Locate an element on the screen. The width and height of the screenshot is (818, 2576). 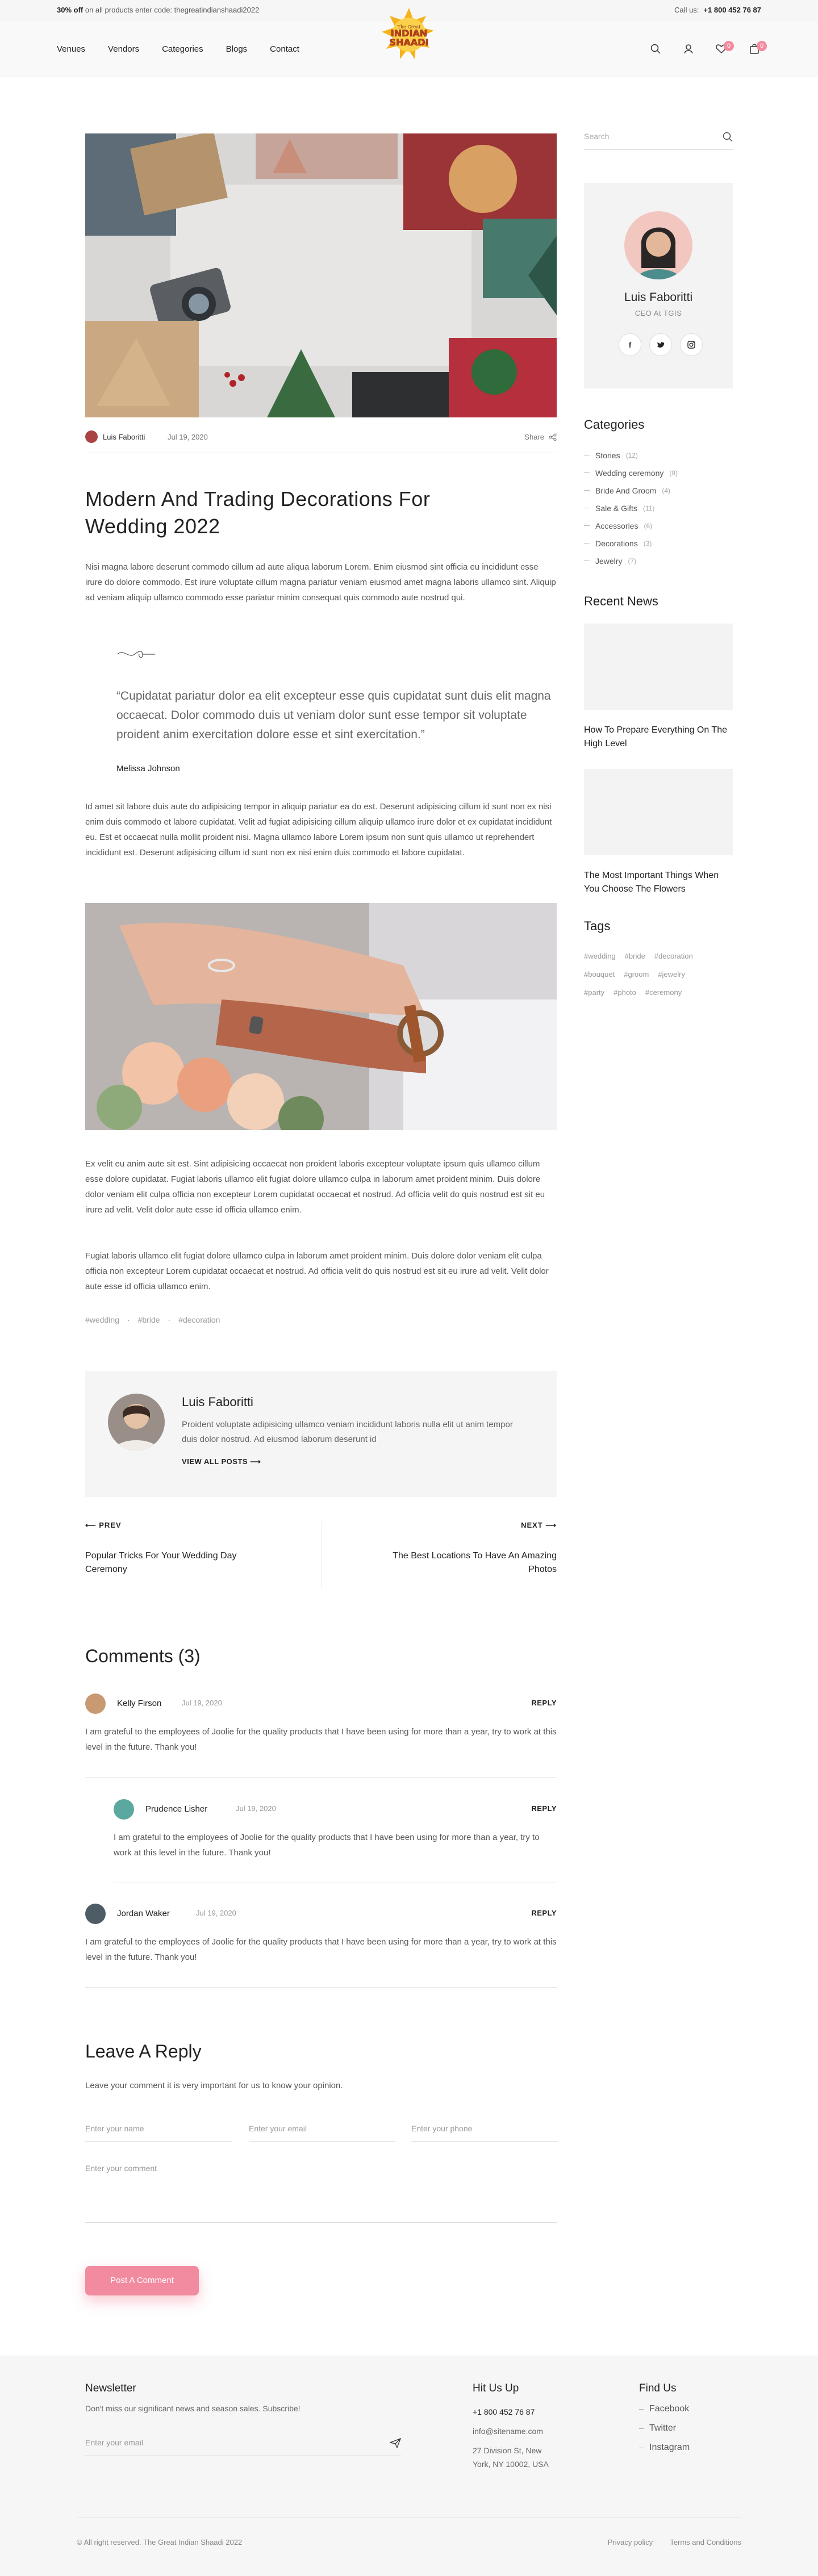
arrow-right-icon: ⟶ is located at coordinates (255, 1461).